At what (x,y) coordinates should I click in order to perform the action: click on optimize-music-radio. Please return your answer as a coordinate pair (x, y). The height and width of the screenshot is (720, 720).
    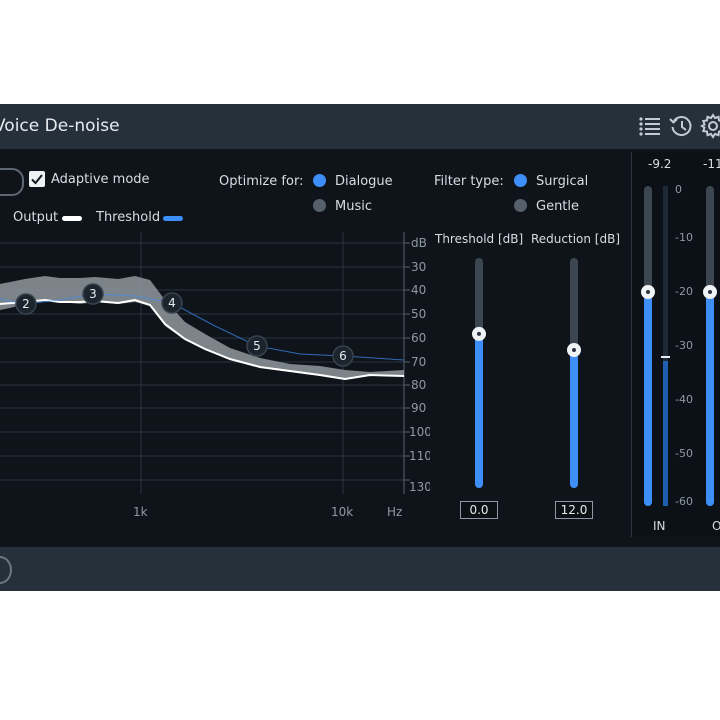
    Looking at the image, I should click on (319, 205).